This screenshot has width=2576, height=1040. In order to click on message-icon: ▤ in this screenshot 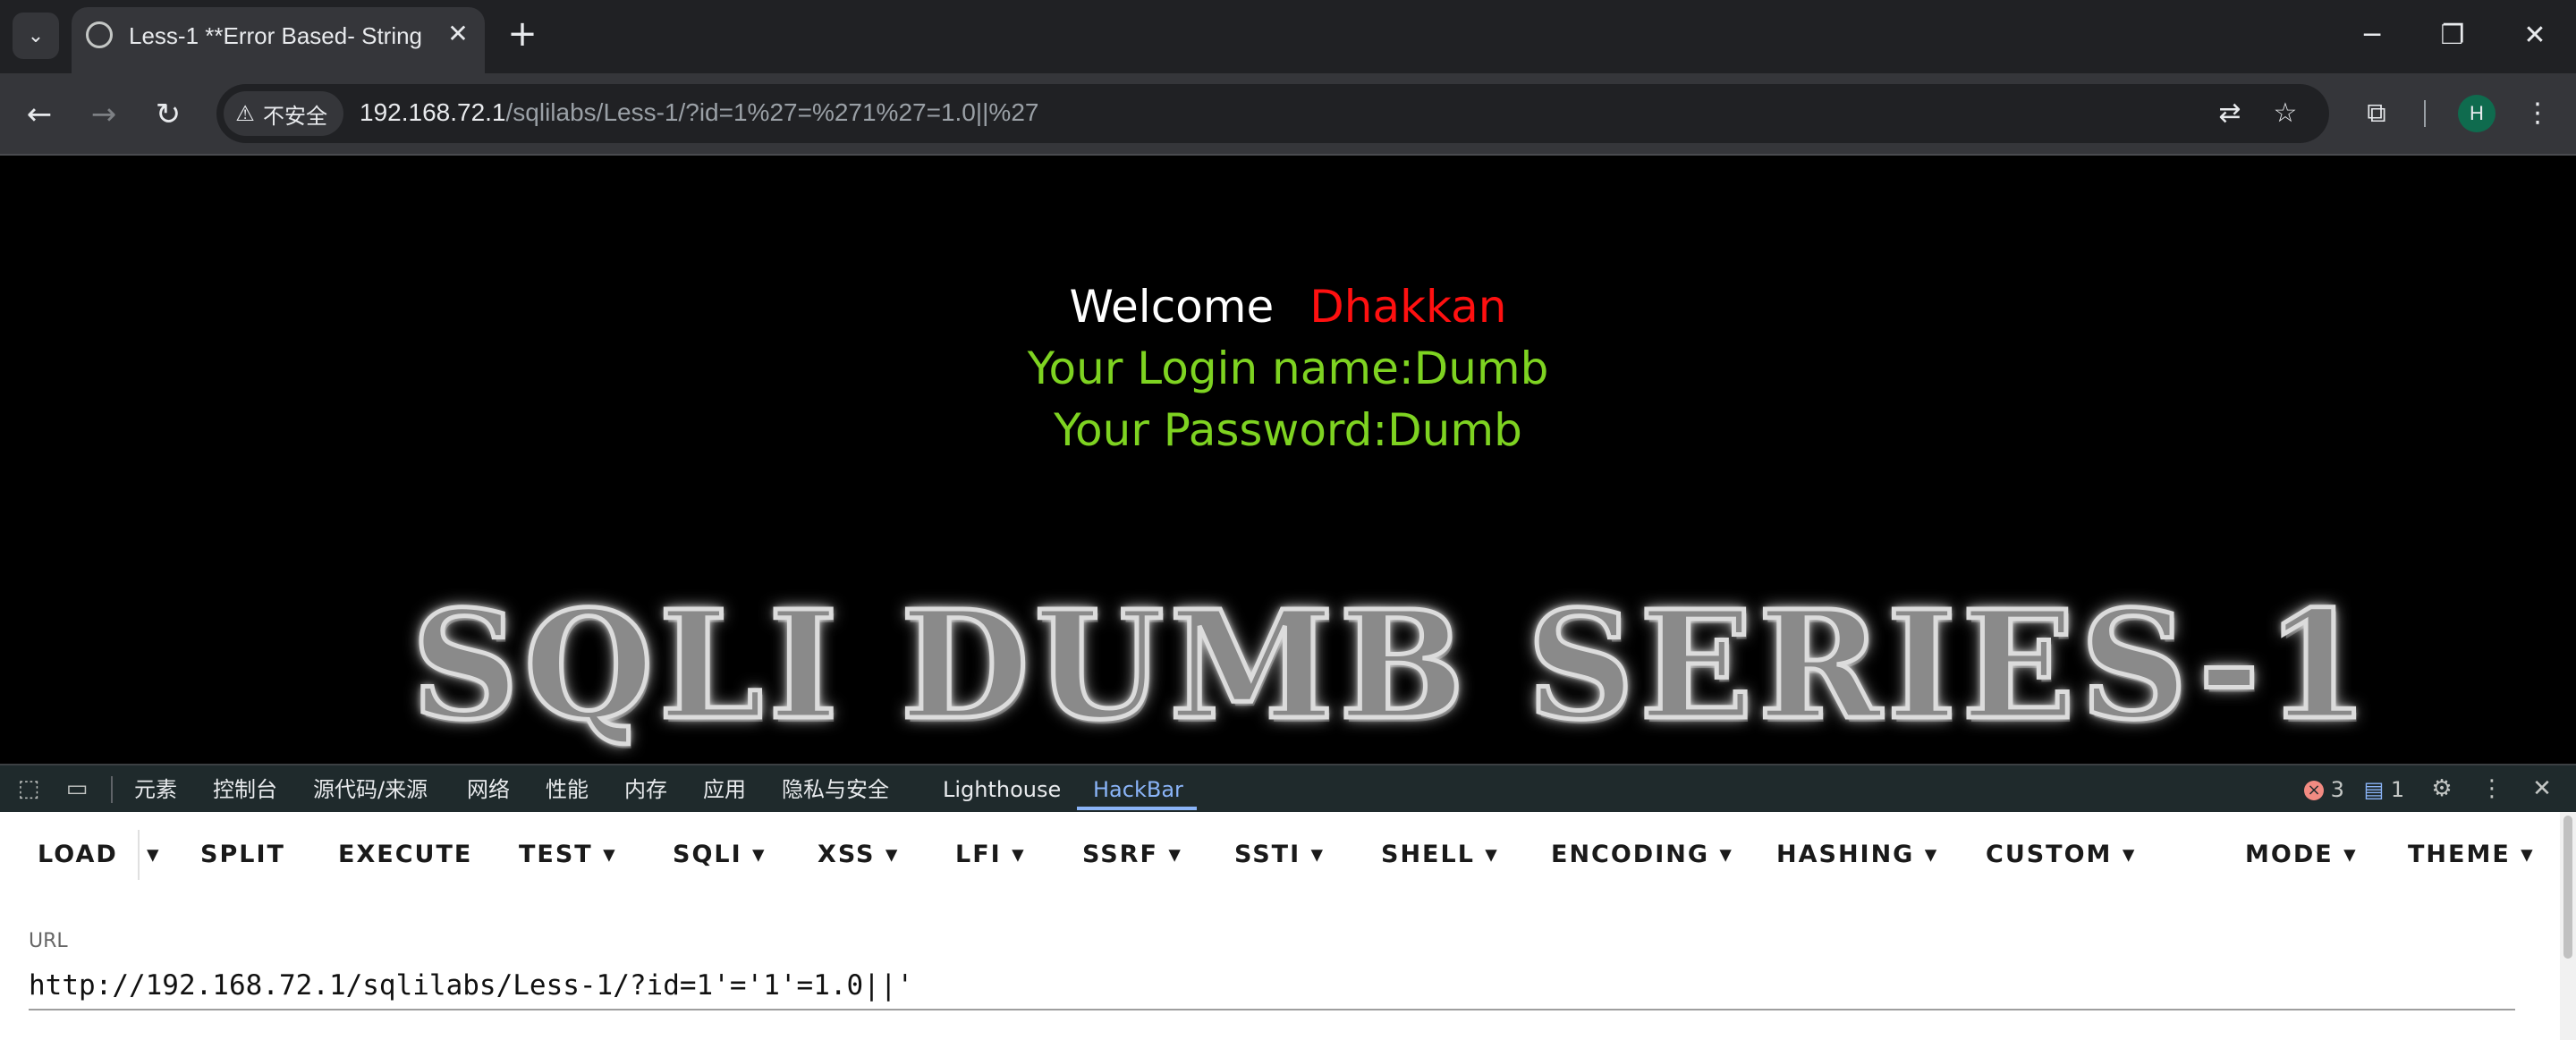, I will do `click(2374, 789)`.